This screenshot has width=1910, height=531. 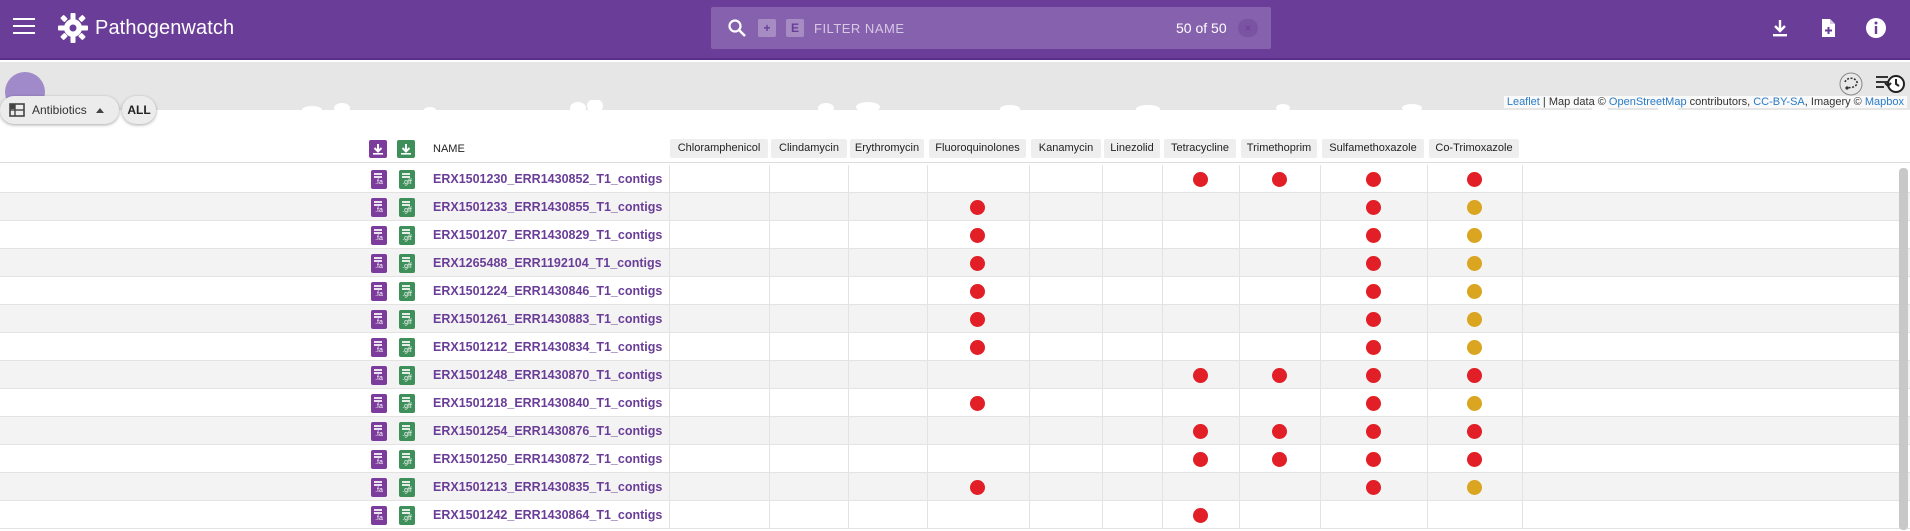 What do you see at coordinates (955, 347) in the screenshot?
I see `table-row: .fa .gff ERX1501212_ERR1430834_T1_contigs` at bounding box center [955, 347].